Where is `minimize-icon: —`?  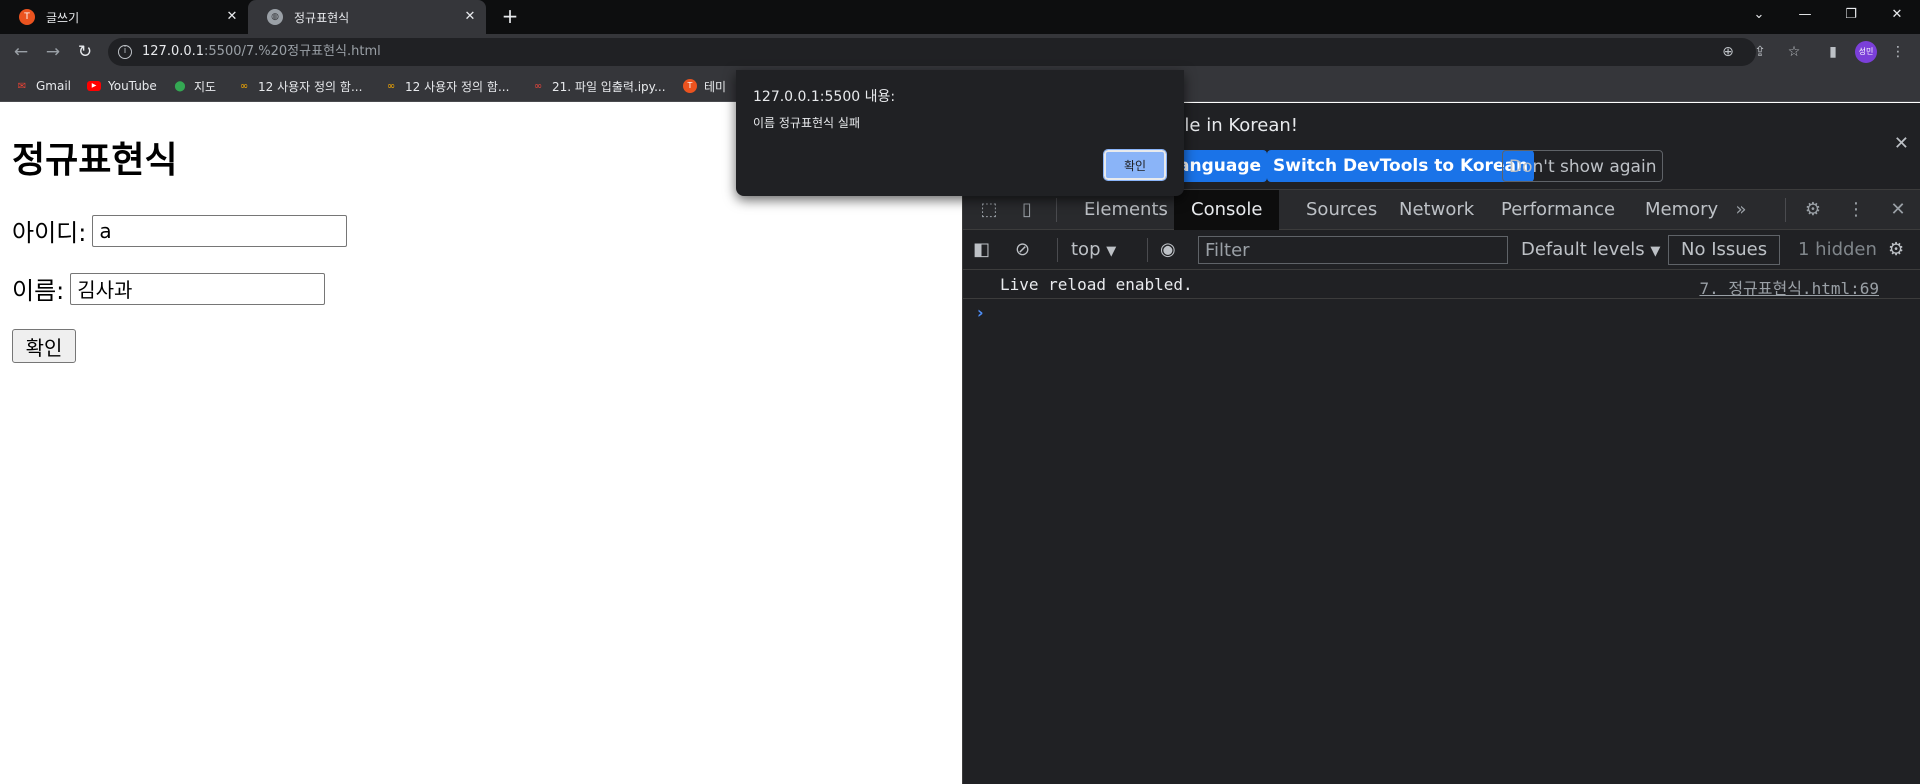
minimize-icon: — is located at coordinates (1805, 15).